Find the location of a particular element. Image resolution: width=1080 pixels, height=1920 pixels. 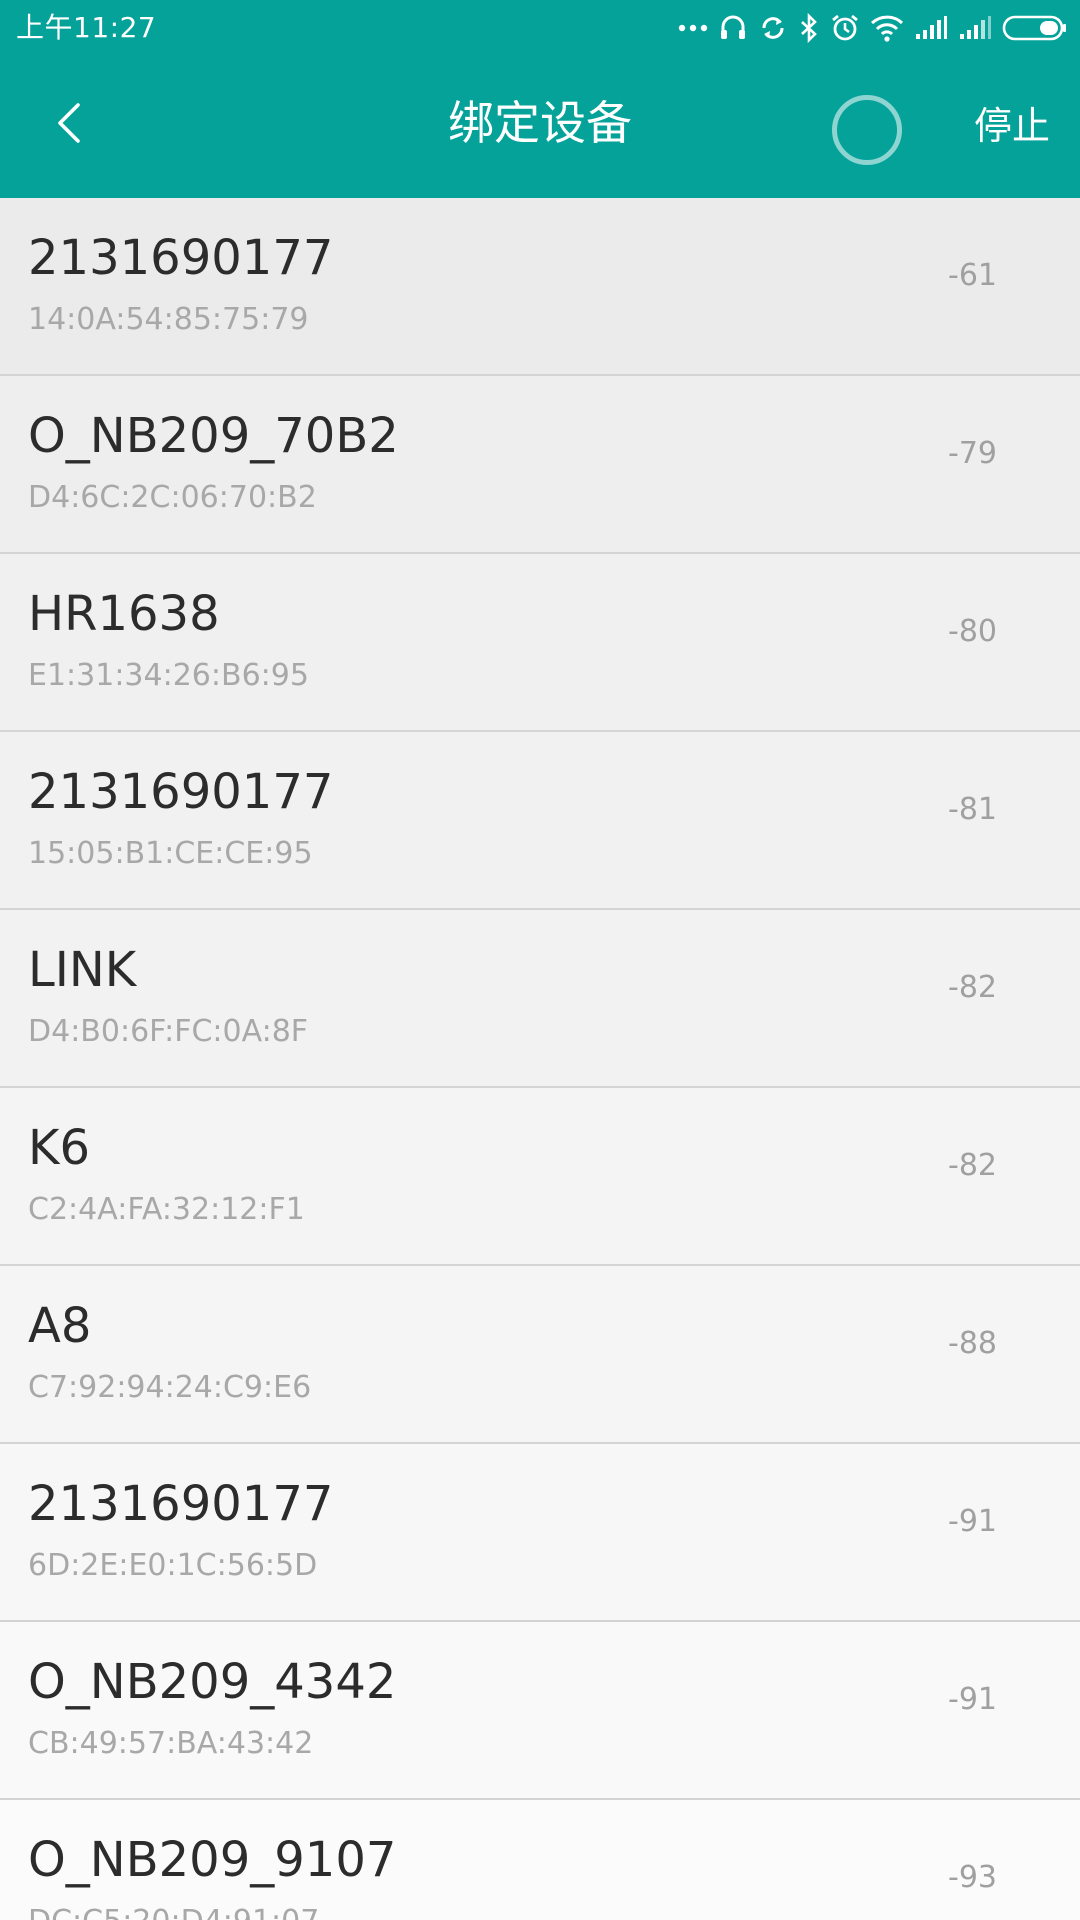

device-name: K6 is located at coordinates (59, 1148).